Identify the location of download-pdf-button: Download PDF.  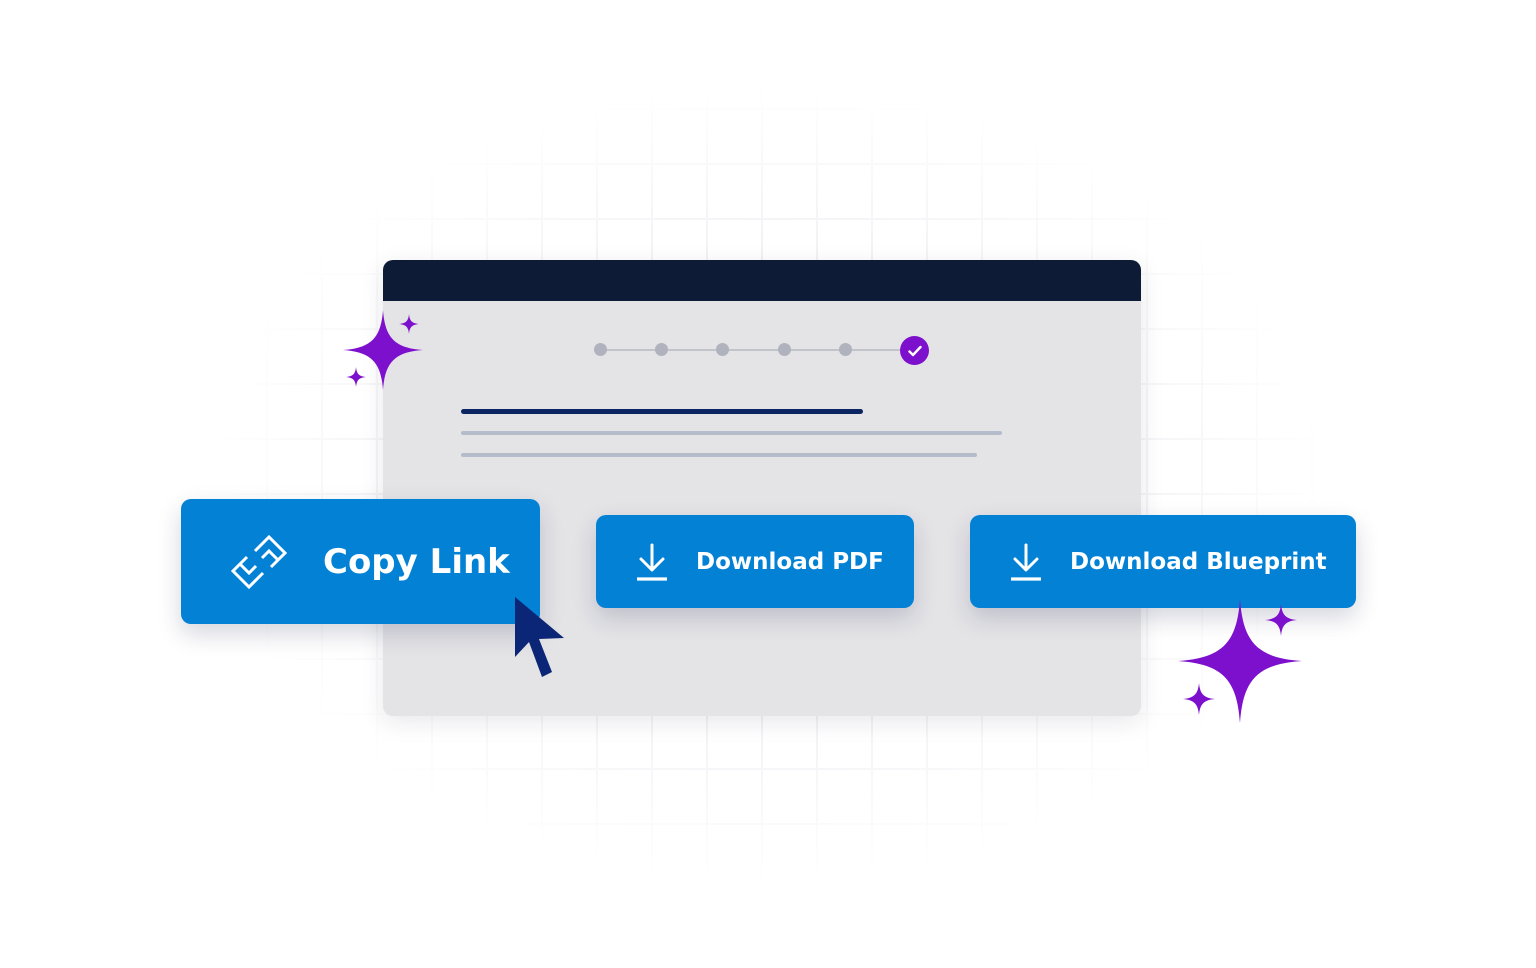
(755, 561).